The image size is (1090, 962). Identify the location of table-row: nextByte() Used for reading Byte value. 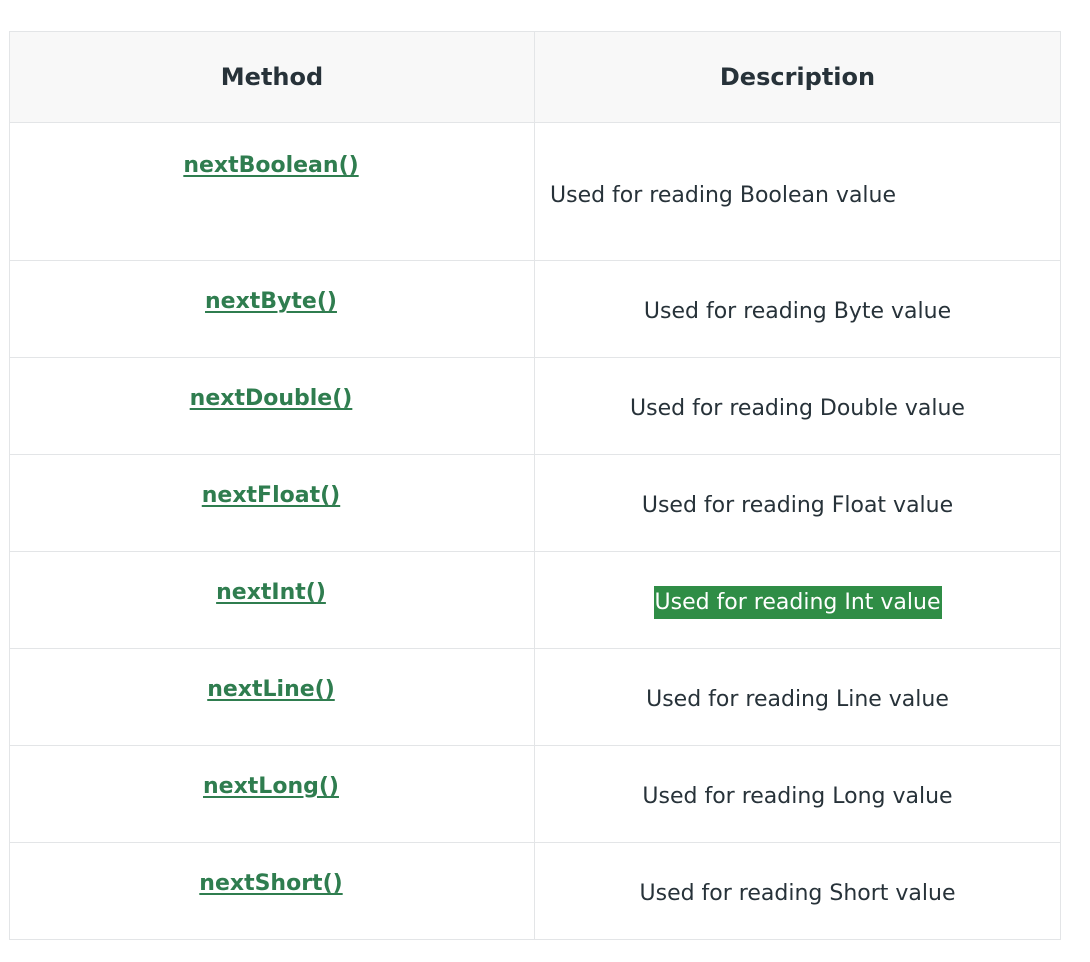
(535, 309).